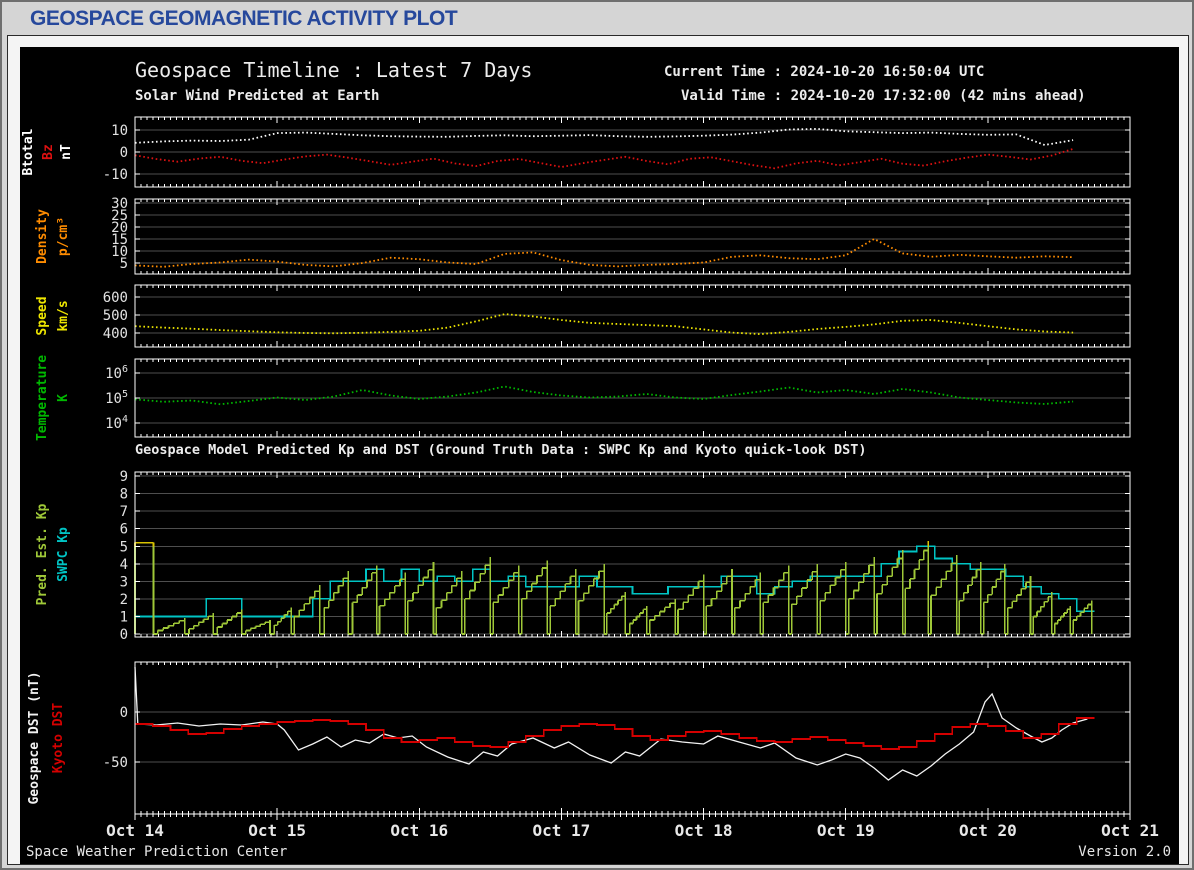 The image size is (1194, 870). What do you see at coordinates (604, 324) in the screenshot?
I see `series-speed` at bounding box center [604, 324].